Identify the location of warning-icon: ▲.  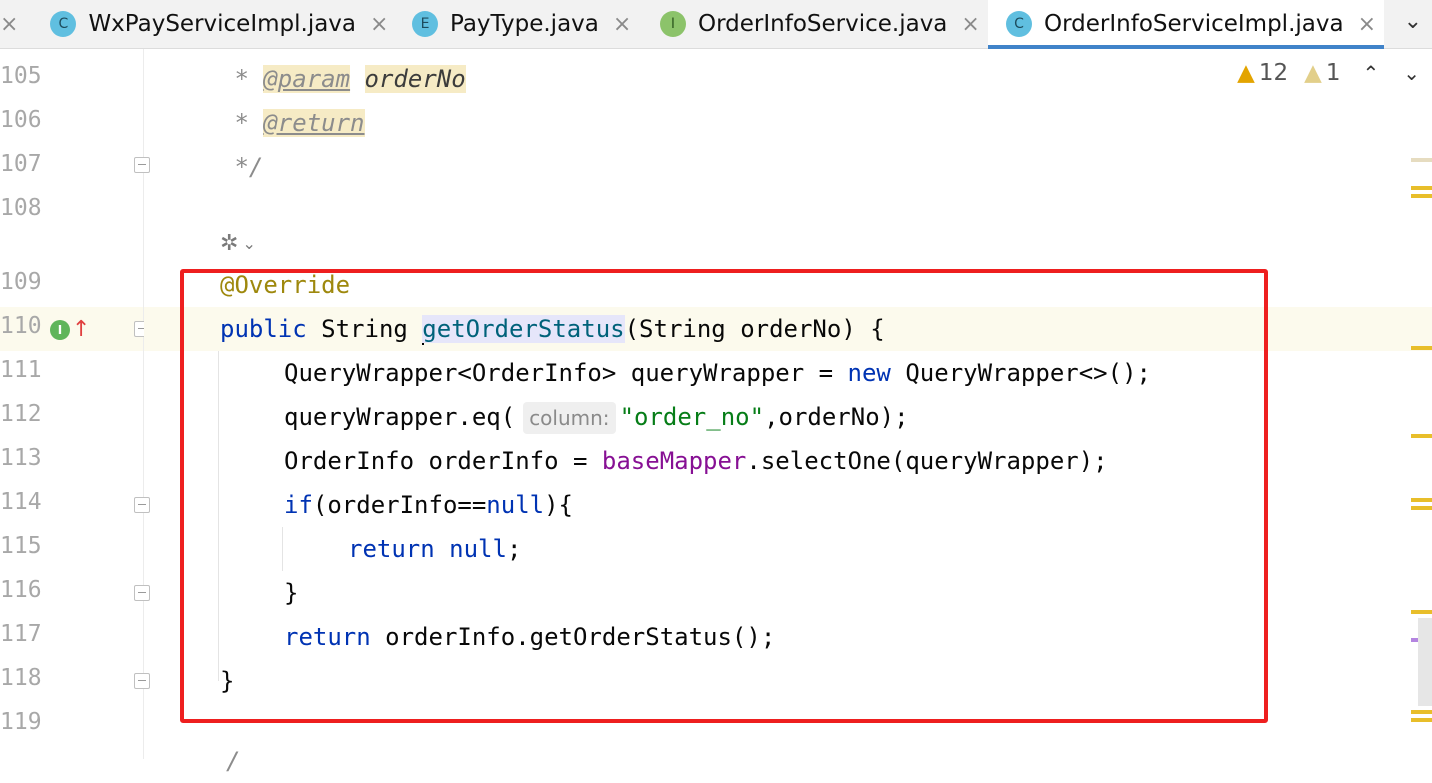
(1246, 73).